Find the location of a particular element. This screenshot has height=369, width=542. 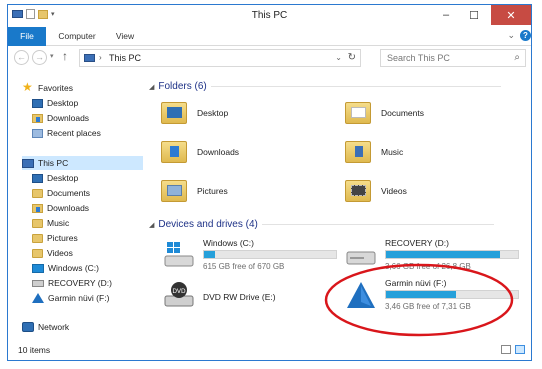

folder-label: Documents is located at coordinates (402, 113).